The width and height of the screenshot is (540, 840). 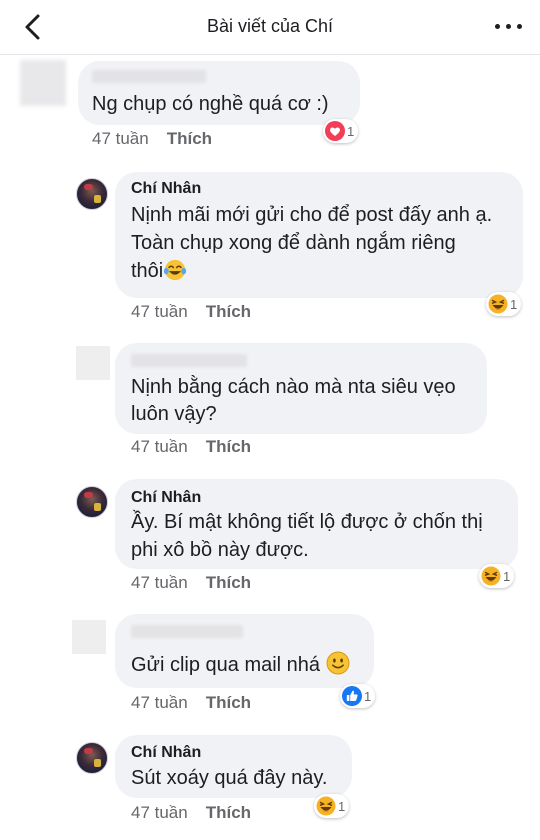 I want to click on comment-text-line: phi xô bồ này được., so click(x=220, y=550).